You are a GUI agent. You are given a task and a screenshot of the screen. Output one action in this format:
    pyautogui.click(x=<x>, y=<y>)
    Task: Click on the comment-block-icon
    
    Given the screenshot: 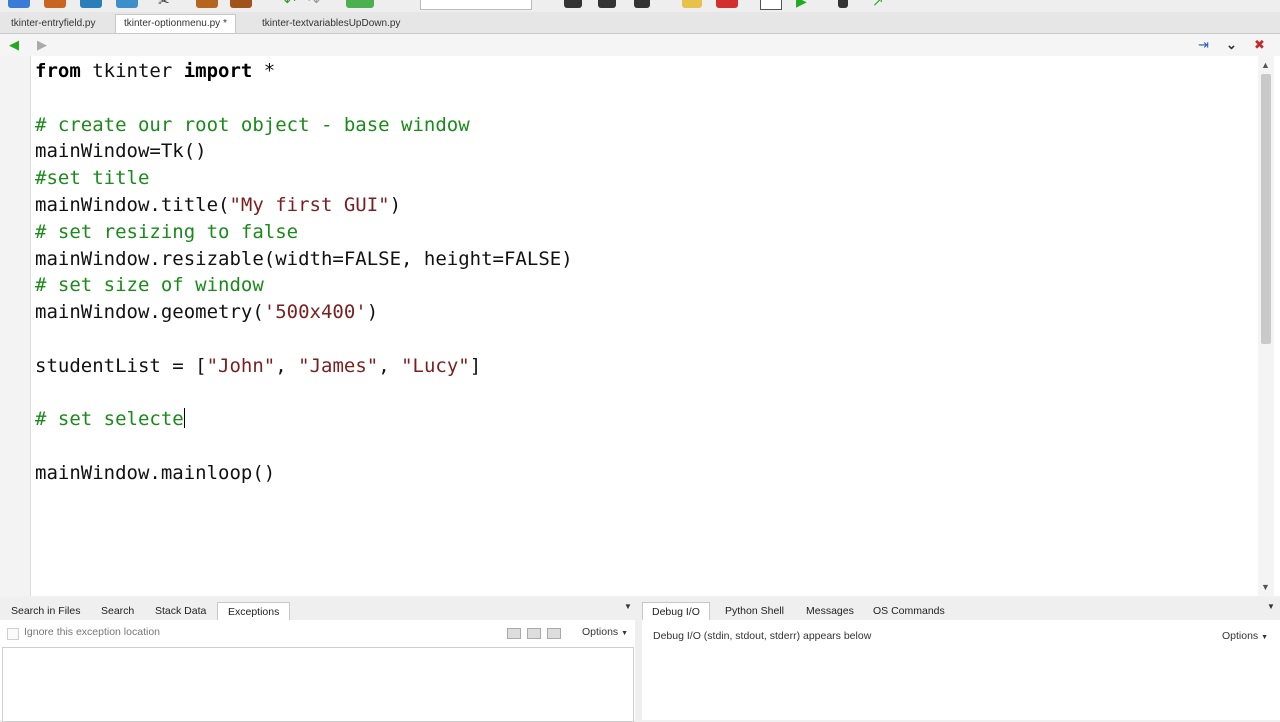 What is the action you would take?
    pyautogui.click(x=573, y=4)
    